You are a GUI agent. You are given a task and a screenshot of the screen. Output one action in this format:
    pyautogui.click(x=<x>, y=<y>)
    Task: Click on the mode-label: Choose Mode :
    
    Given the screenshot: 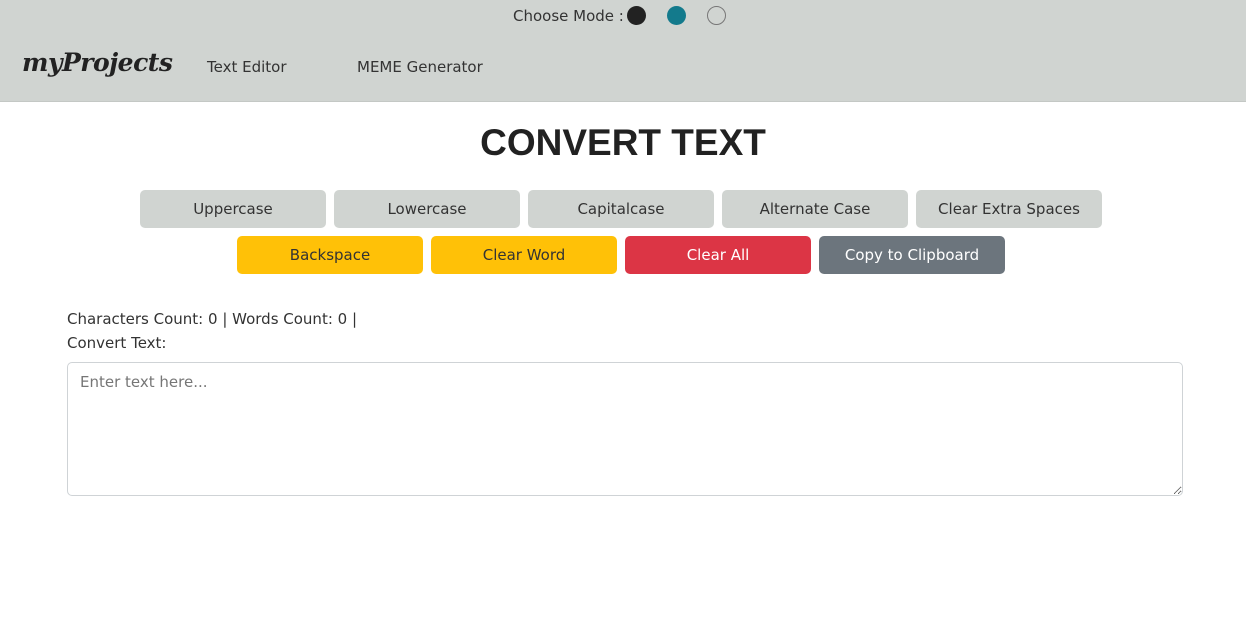 What is the action you would take?
    pyautogui.click(x=568, y=16)
    